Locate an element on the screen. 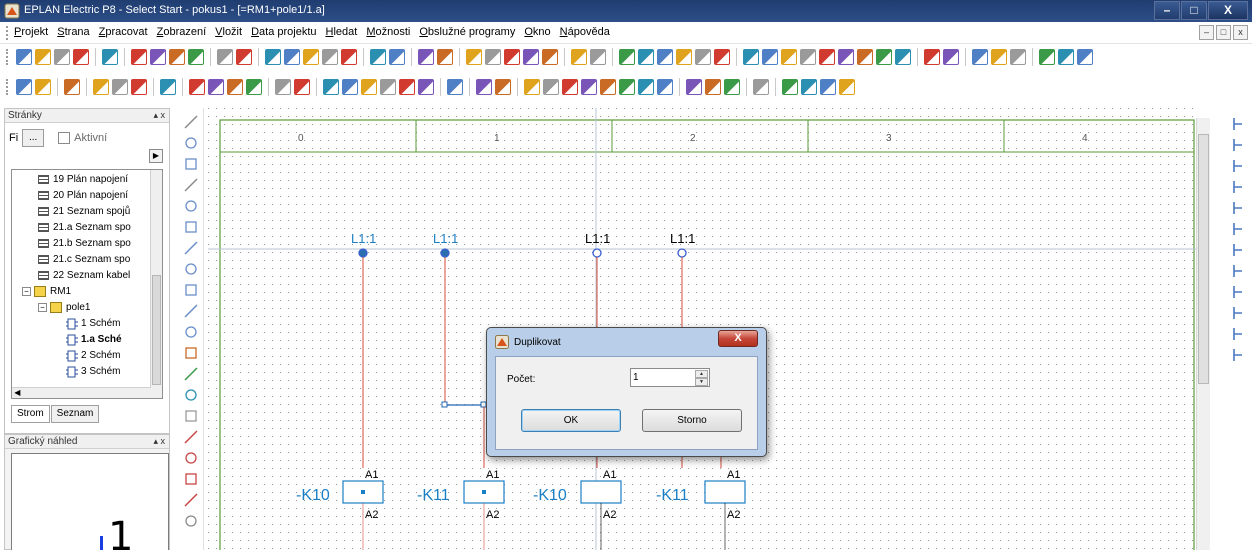 This screenshot has width=1252, height=550. tree-item: 19 Plán napojení is located at coordinates (83, 179).